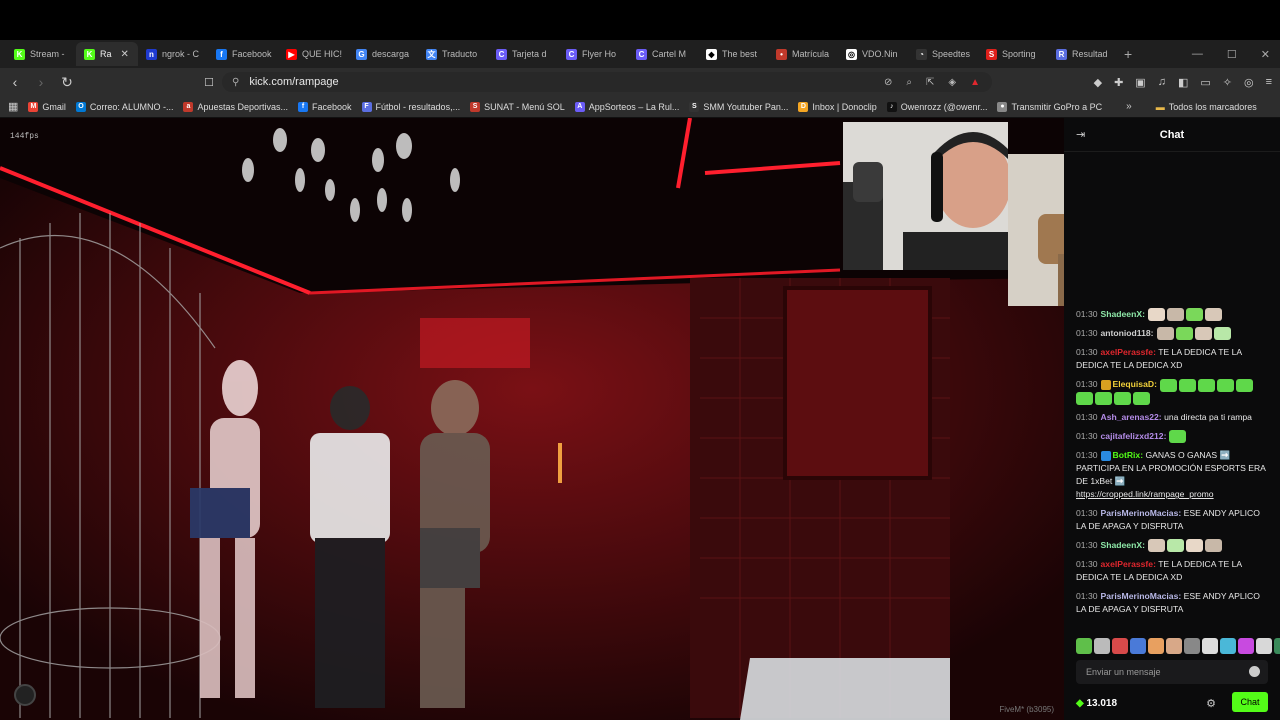 Image resolution: width=1280 pixels, height=720 pixels. I want to click on message-link: https://cropped.link/rampage_promo, so click(1145, 494).